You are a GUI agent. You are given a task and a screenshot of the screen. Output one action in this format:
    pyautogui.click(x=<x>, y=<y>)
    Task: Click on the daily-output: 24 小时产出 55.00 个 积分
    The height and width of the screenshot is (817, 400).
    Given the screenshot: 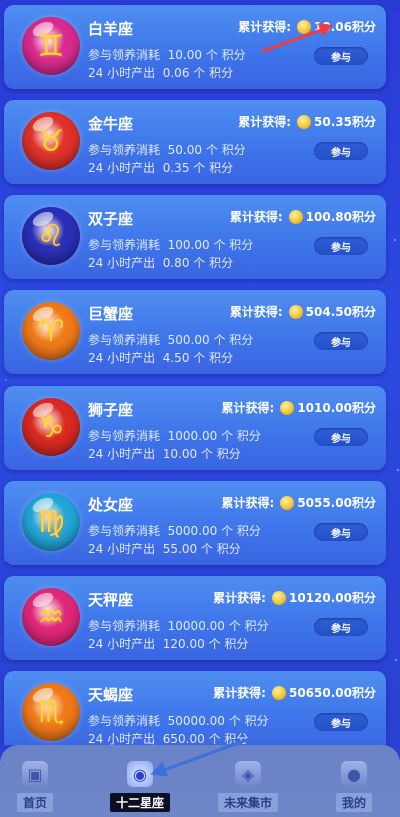 What is the action you would take?
    pyautogui.click(x=164, y=548)
    